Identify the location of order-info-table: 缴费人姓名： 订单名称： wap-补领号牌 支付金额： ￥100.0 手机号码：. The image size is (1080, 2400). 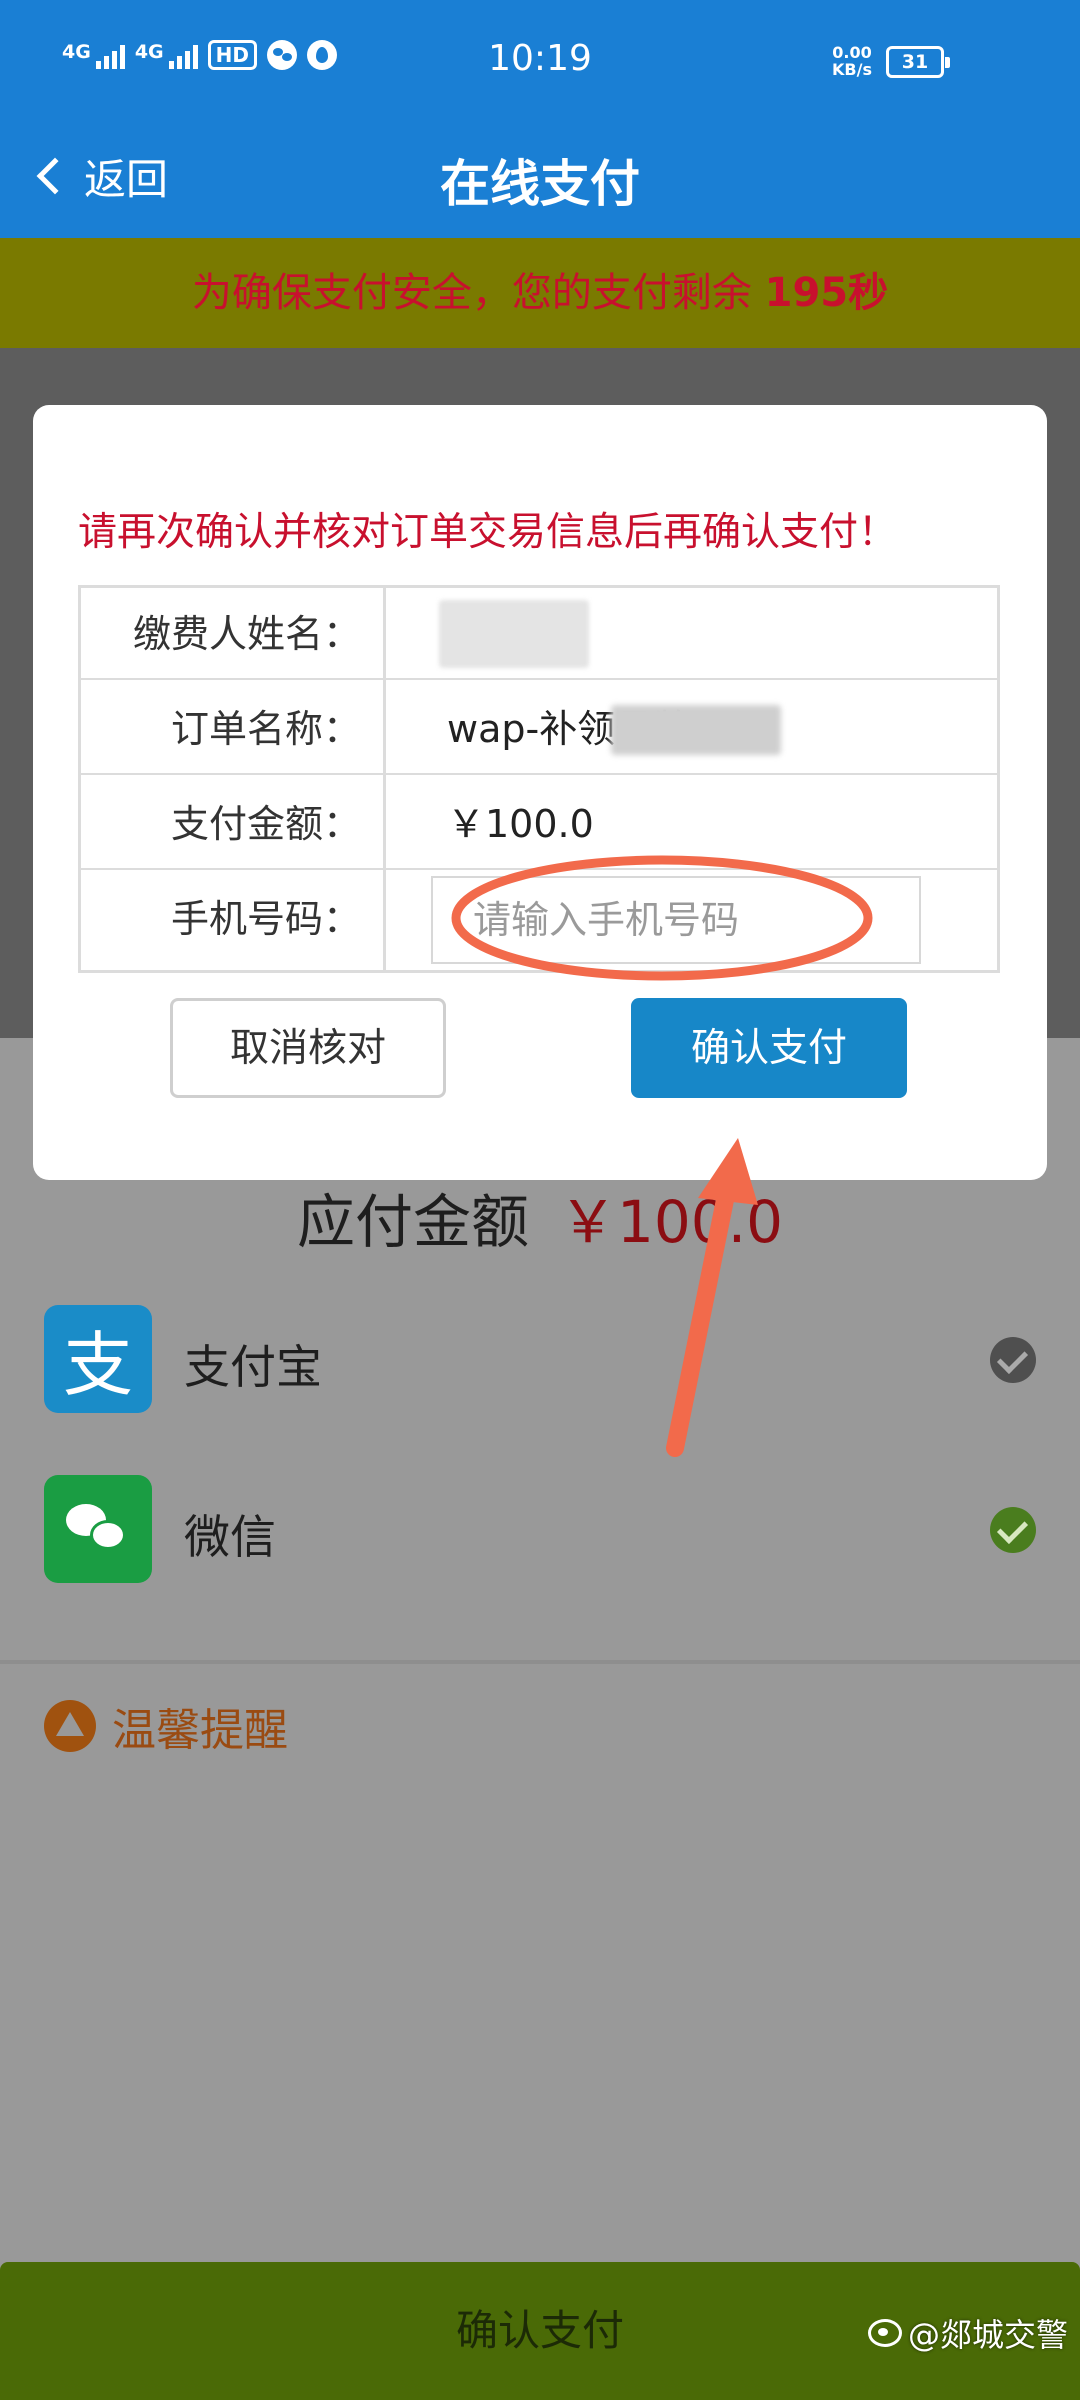
(539, 779).